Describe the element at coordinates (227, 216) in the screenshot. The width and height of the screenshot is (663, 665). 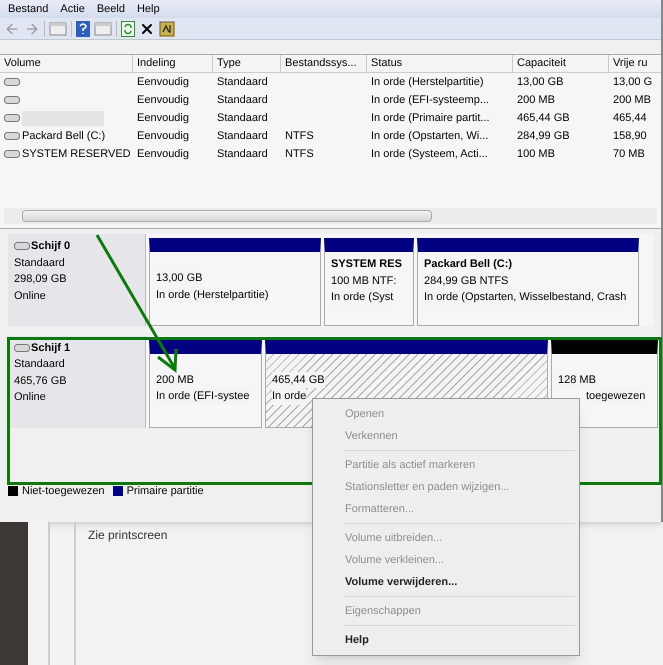
I see `scrollbar-thumb` at that location.